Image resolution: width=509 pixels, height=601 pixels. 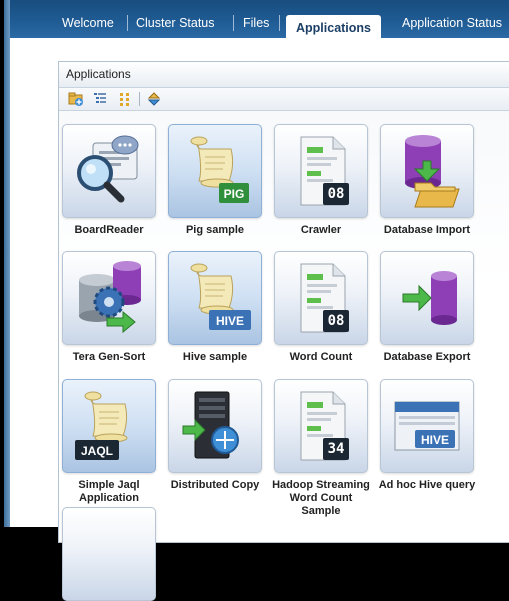 What do you see at coordinates (284, 75) in the screenshot?
I see `panel-title: Applications` at bounding box center [284, 75].